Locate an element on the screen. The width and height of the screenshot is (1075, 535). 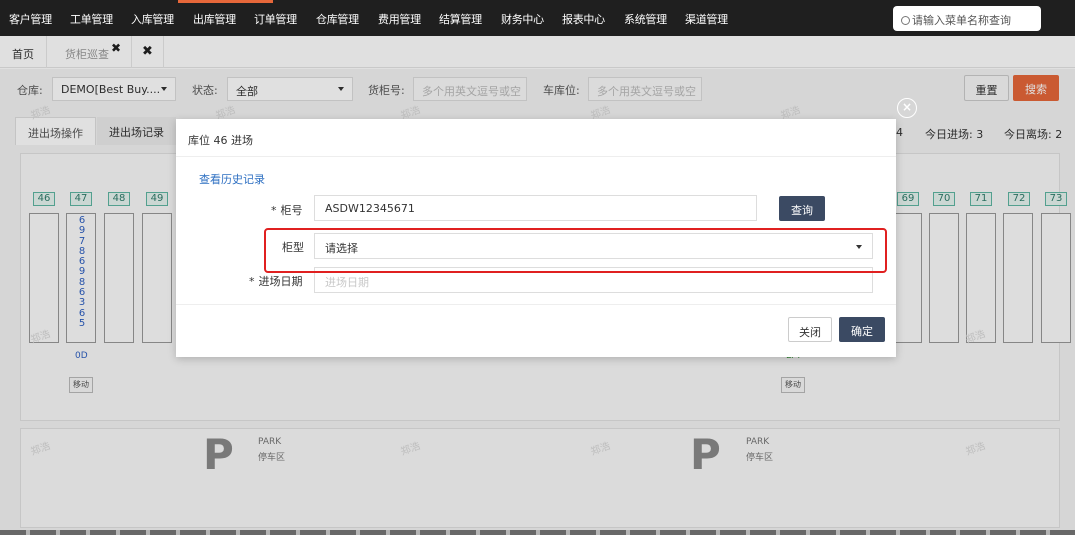
nav-item-orders: 订单管理 is located at coordinates (275, 19).